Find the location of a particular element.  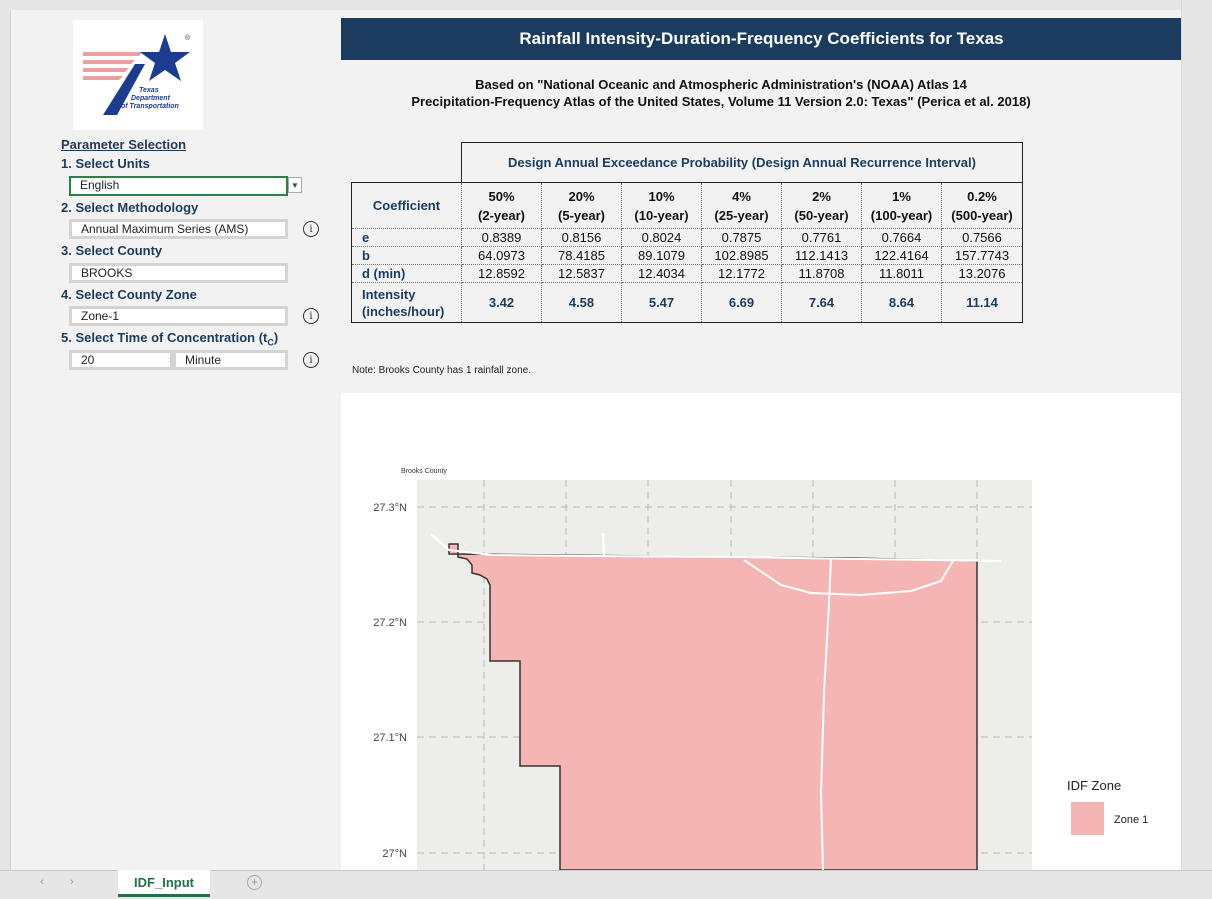

legend-item-label: Zone 1 is located at coordinates (1131, 820).